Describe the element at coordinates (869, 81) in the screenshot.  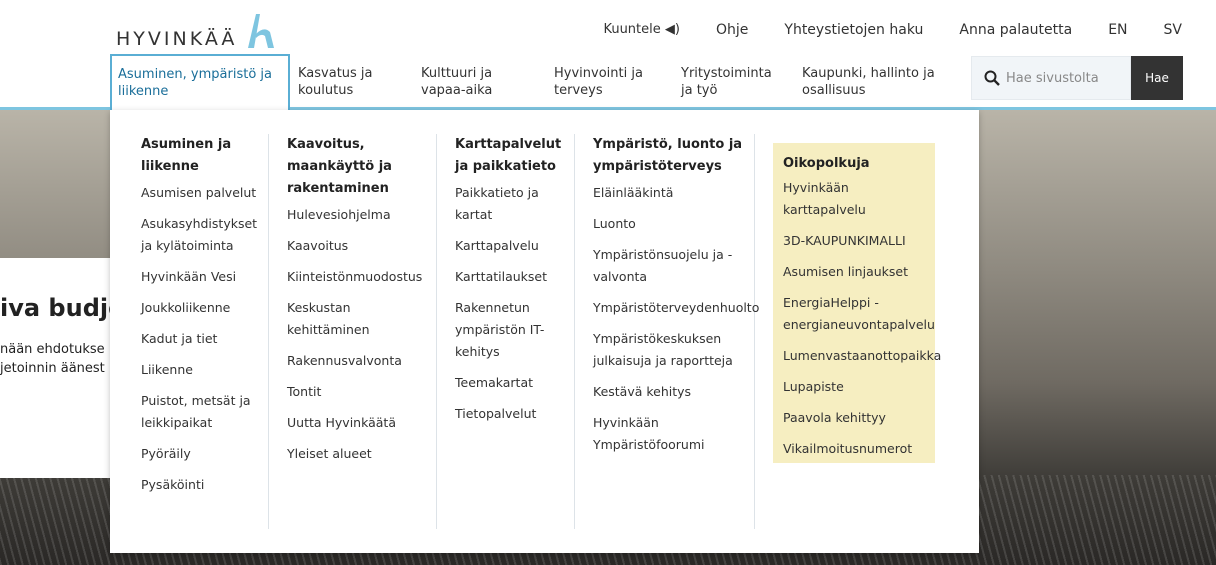
I see `nav-city-administration: Kaupunki, hallinto ja osallisuus` at that location.